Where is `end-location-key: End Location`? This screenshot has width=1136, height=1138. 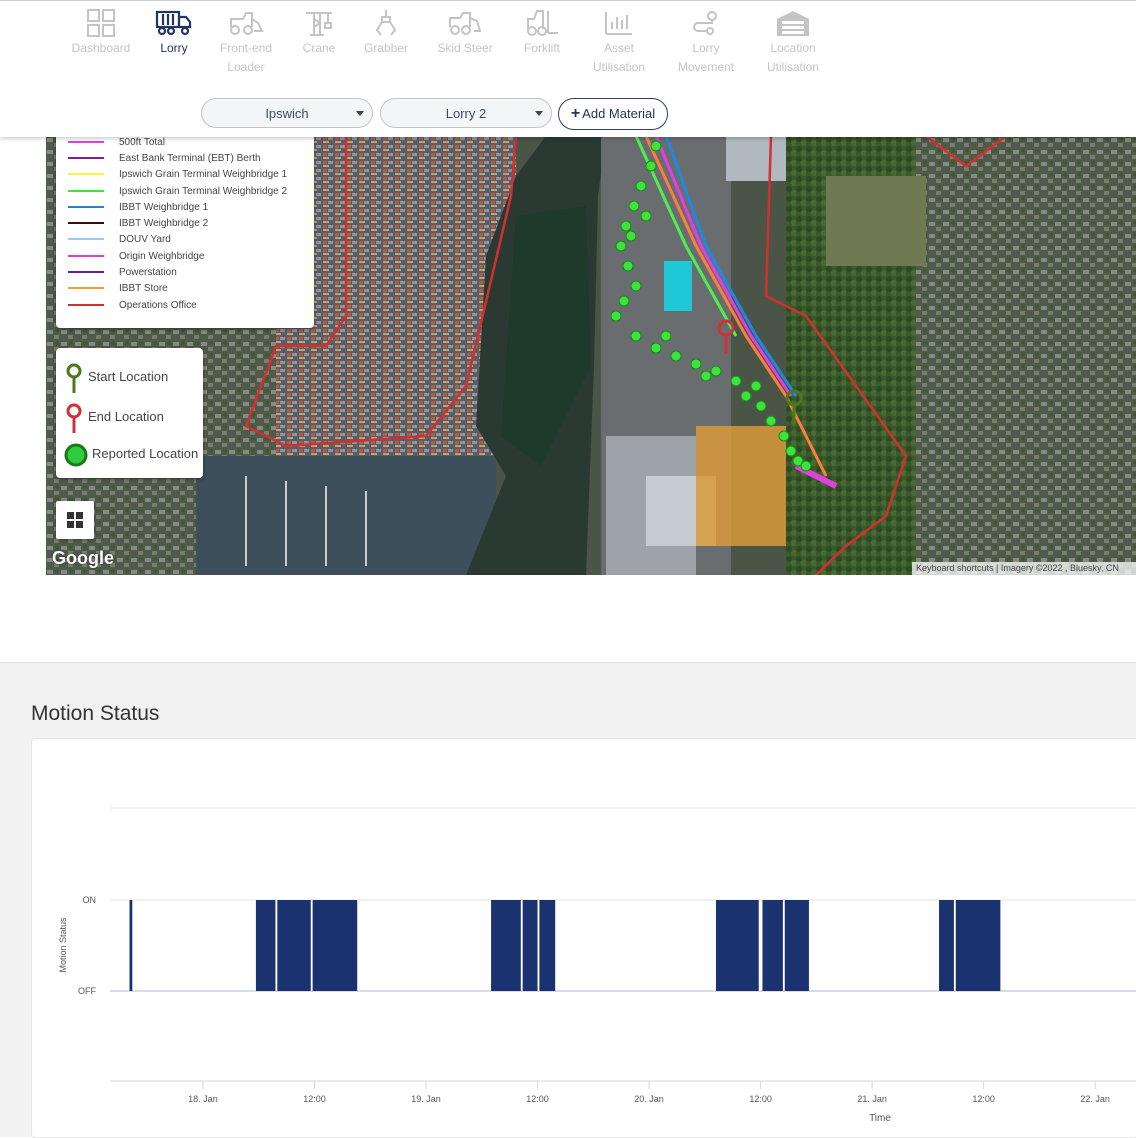 end-location-key: End Location is located at coordinates (114, 417).